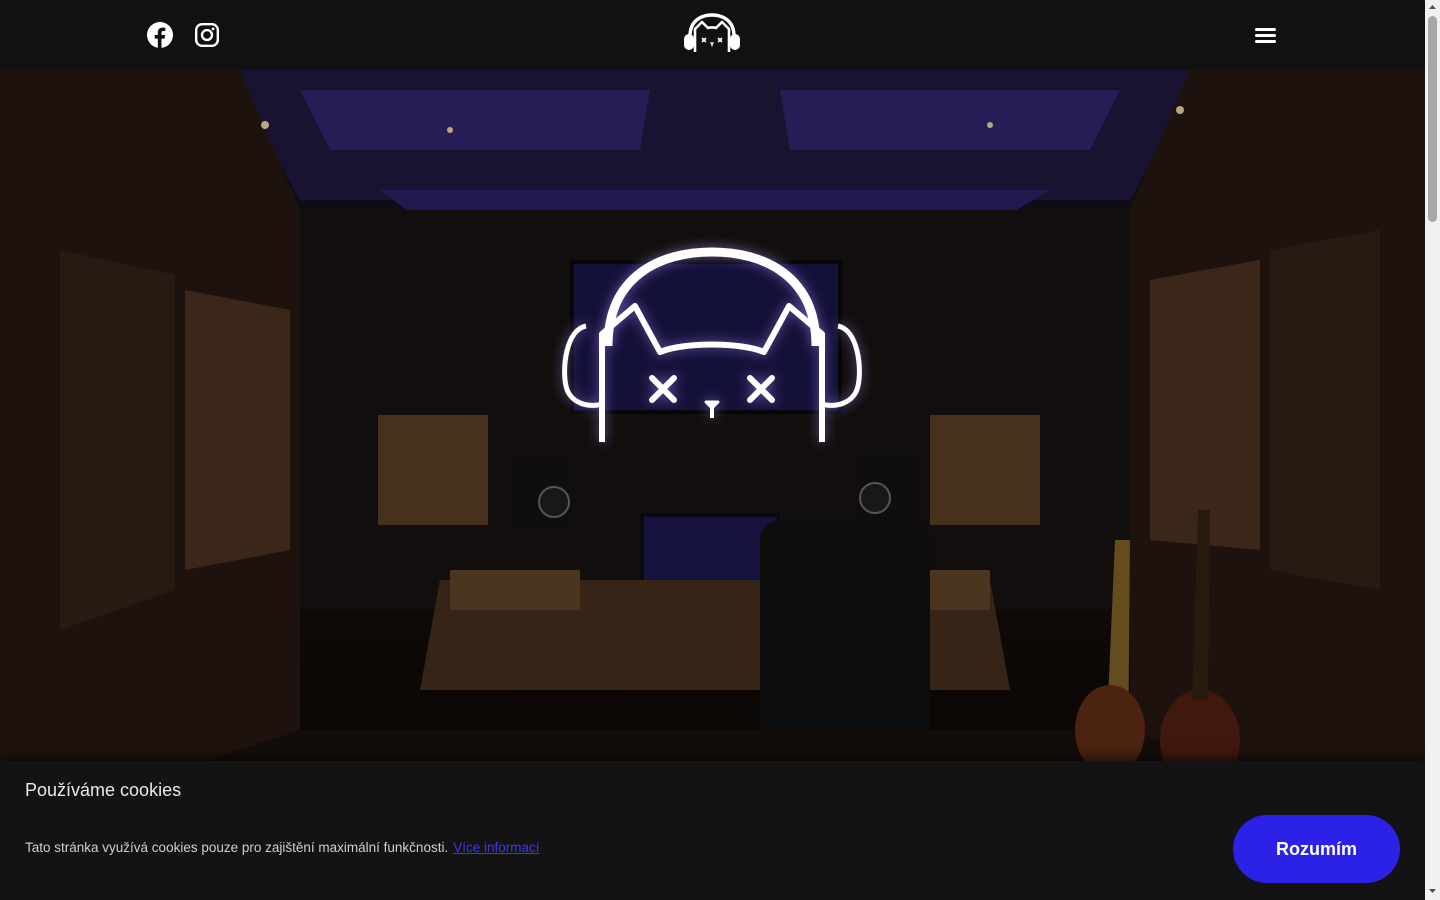 The image size is (1440, 900). What do you see at coordinates (1432, 450) in the screenshot?
I see `scrollbar` at bounding box center [1432, 450].